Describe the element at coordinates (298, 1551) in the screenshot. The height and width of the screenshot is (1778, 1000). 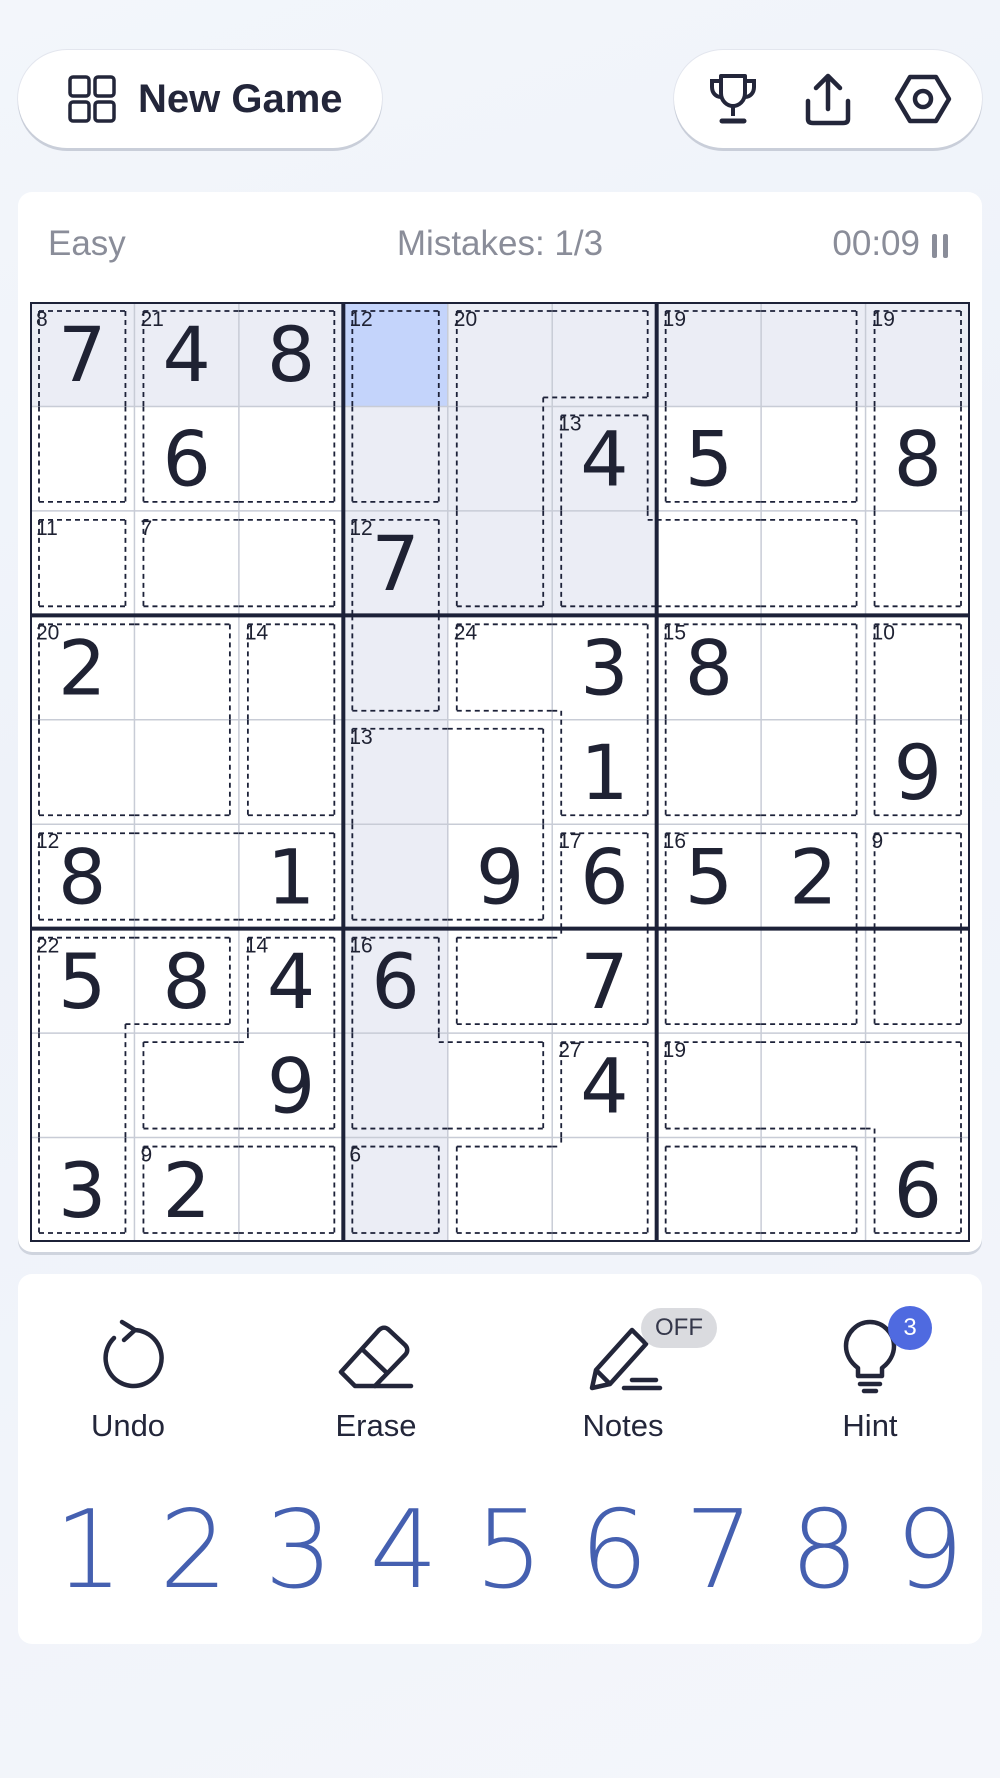
I see `number-button-3: 3` at that location.